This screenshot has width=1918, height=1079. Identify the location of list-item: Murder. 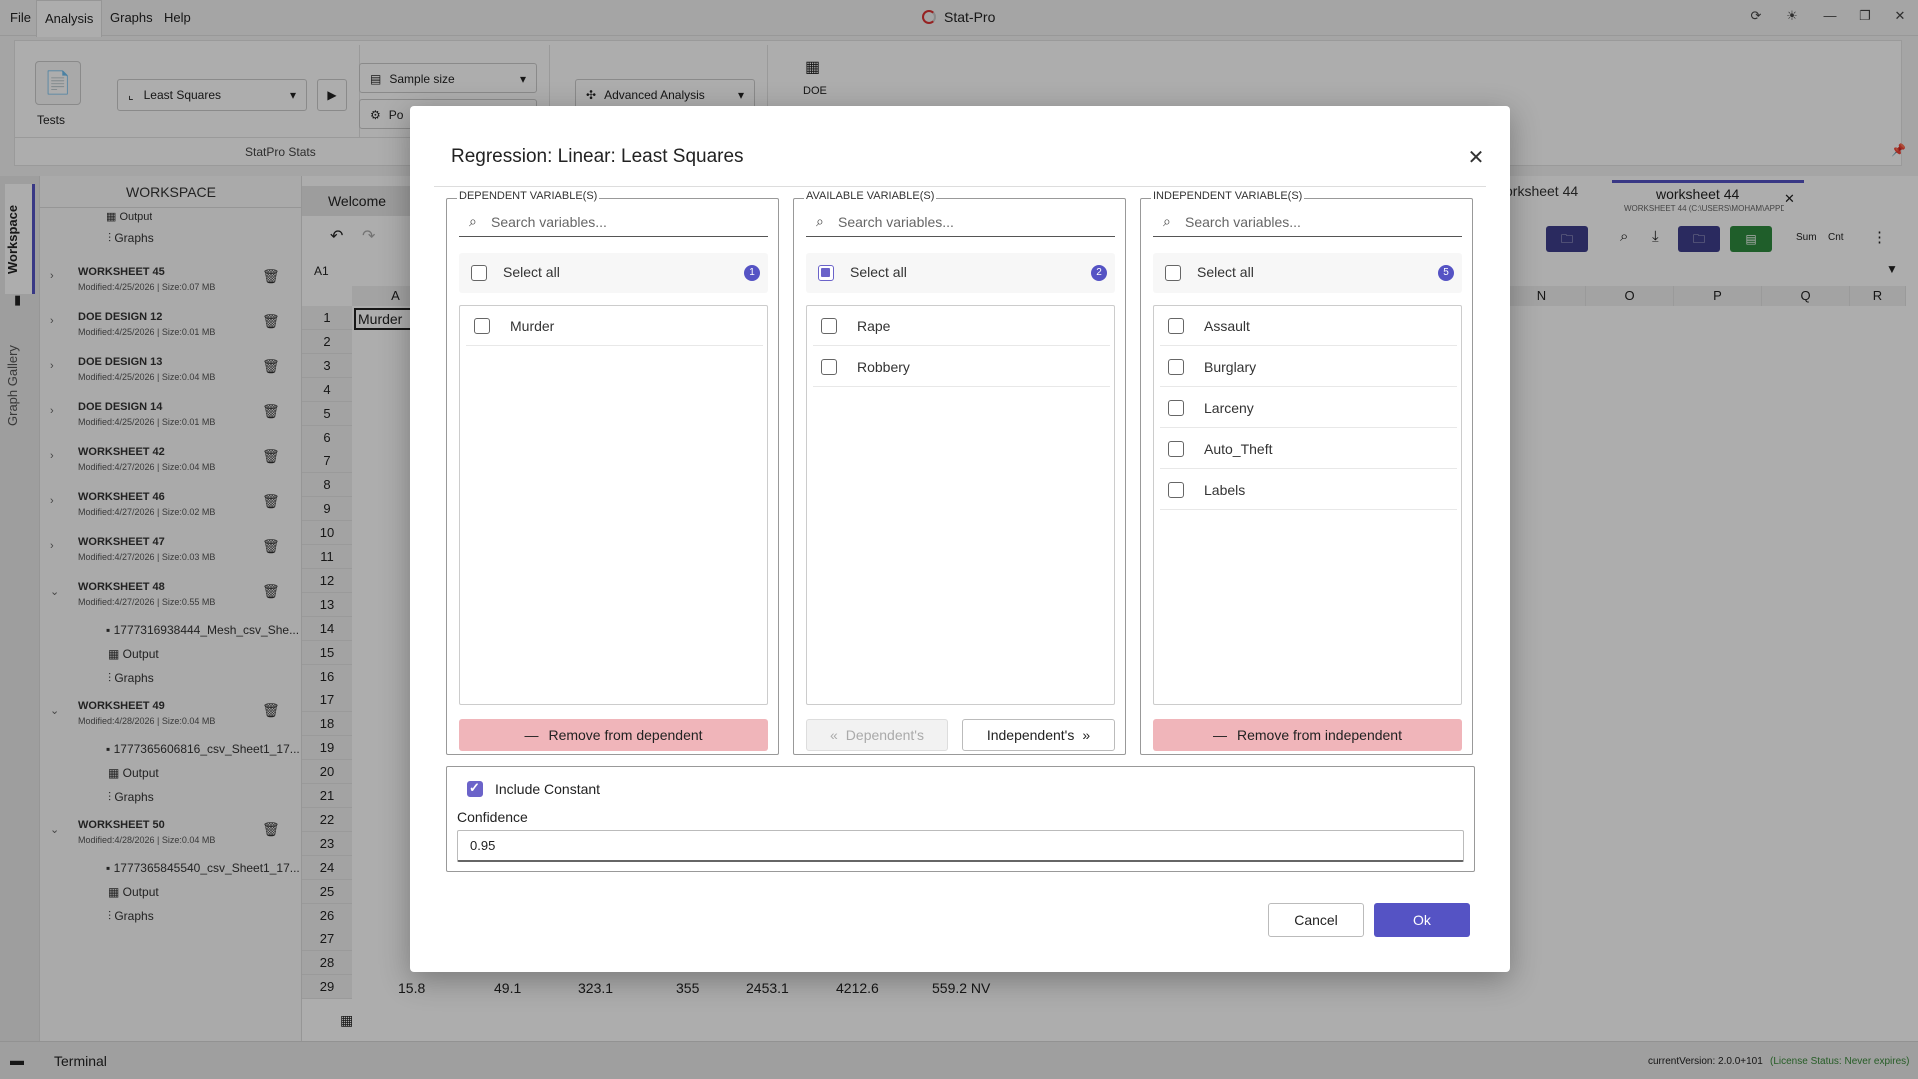
(614, 326).